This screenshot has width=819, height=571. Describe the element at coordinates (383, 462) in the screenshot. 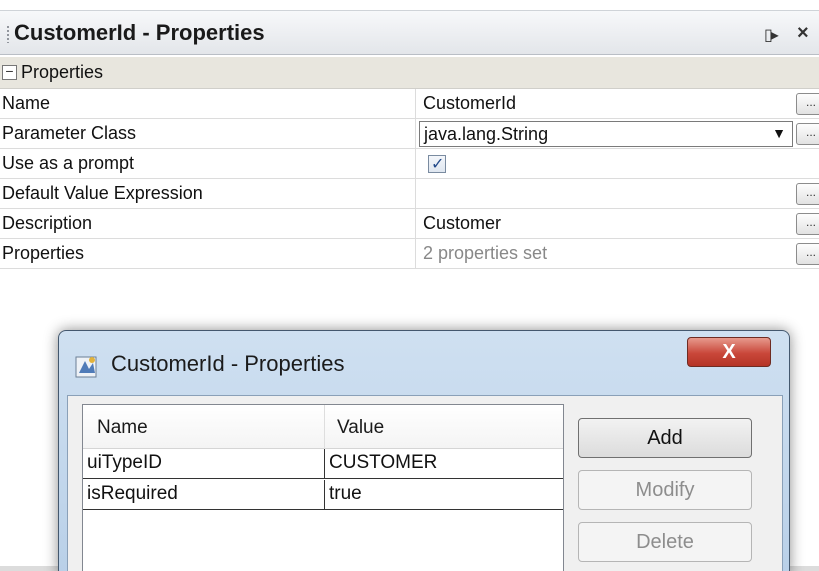

I see `list-item-value: CUSTOMER` at that location.